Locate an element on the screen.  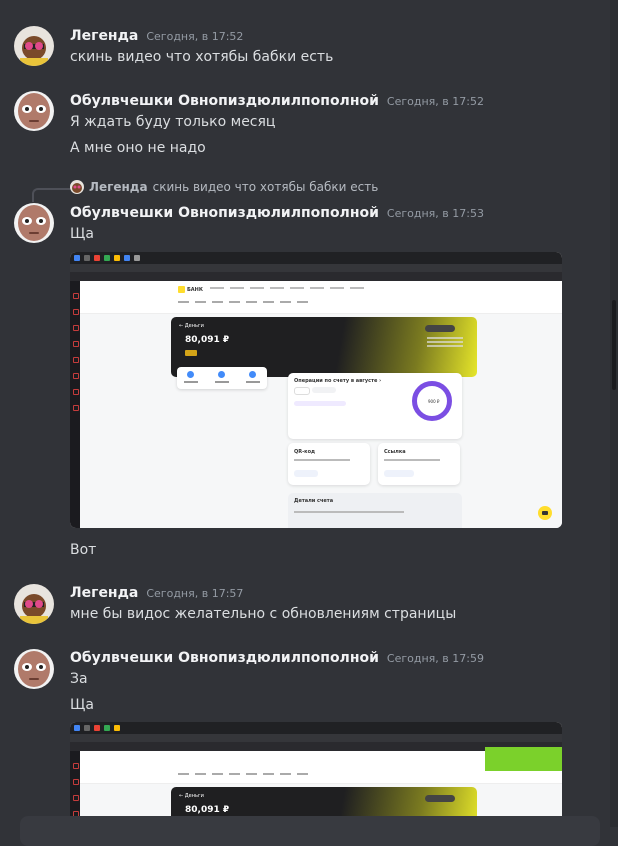
green-banner is located at coordinates (523, 759).